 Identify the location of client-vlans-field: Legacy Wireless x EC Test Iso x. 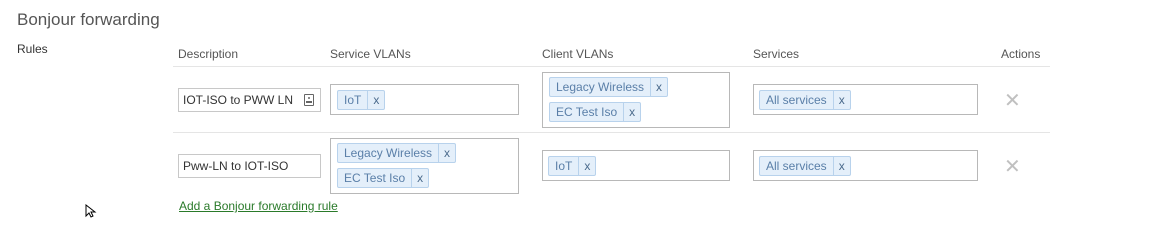
(636, 100).